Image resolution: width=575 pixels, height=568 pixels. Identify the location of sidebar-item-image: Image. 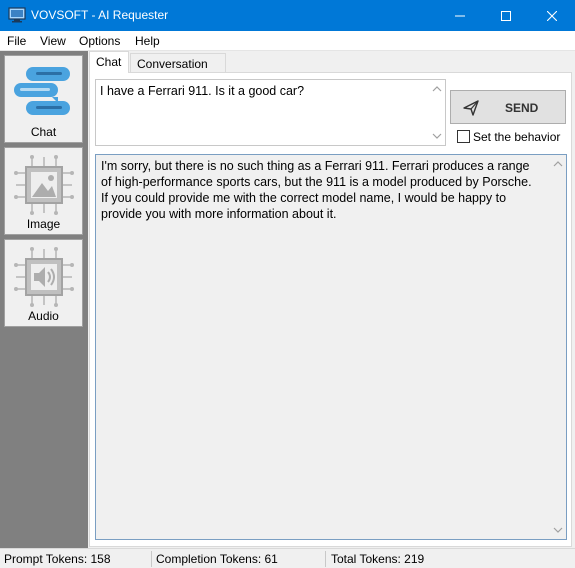
(43, 191).